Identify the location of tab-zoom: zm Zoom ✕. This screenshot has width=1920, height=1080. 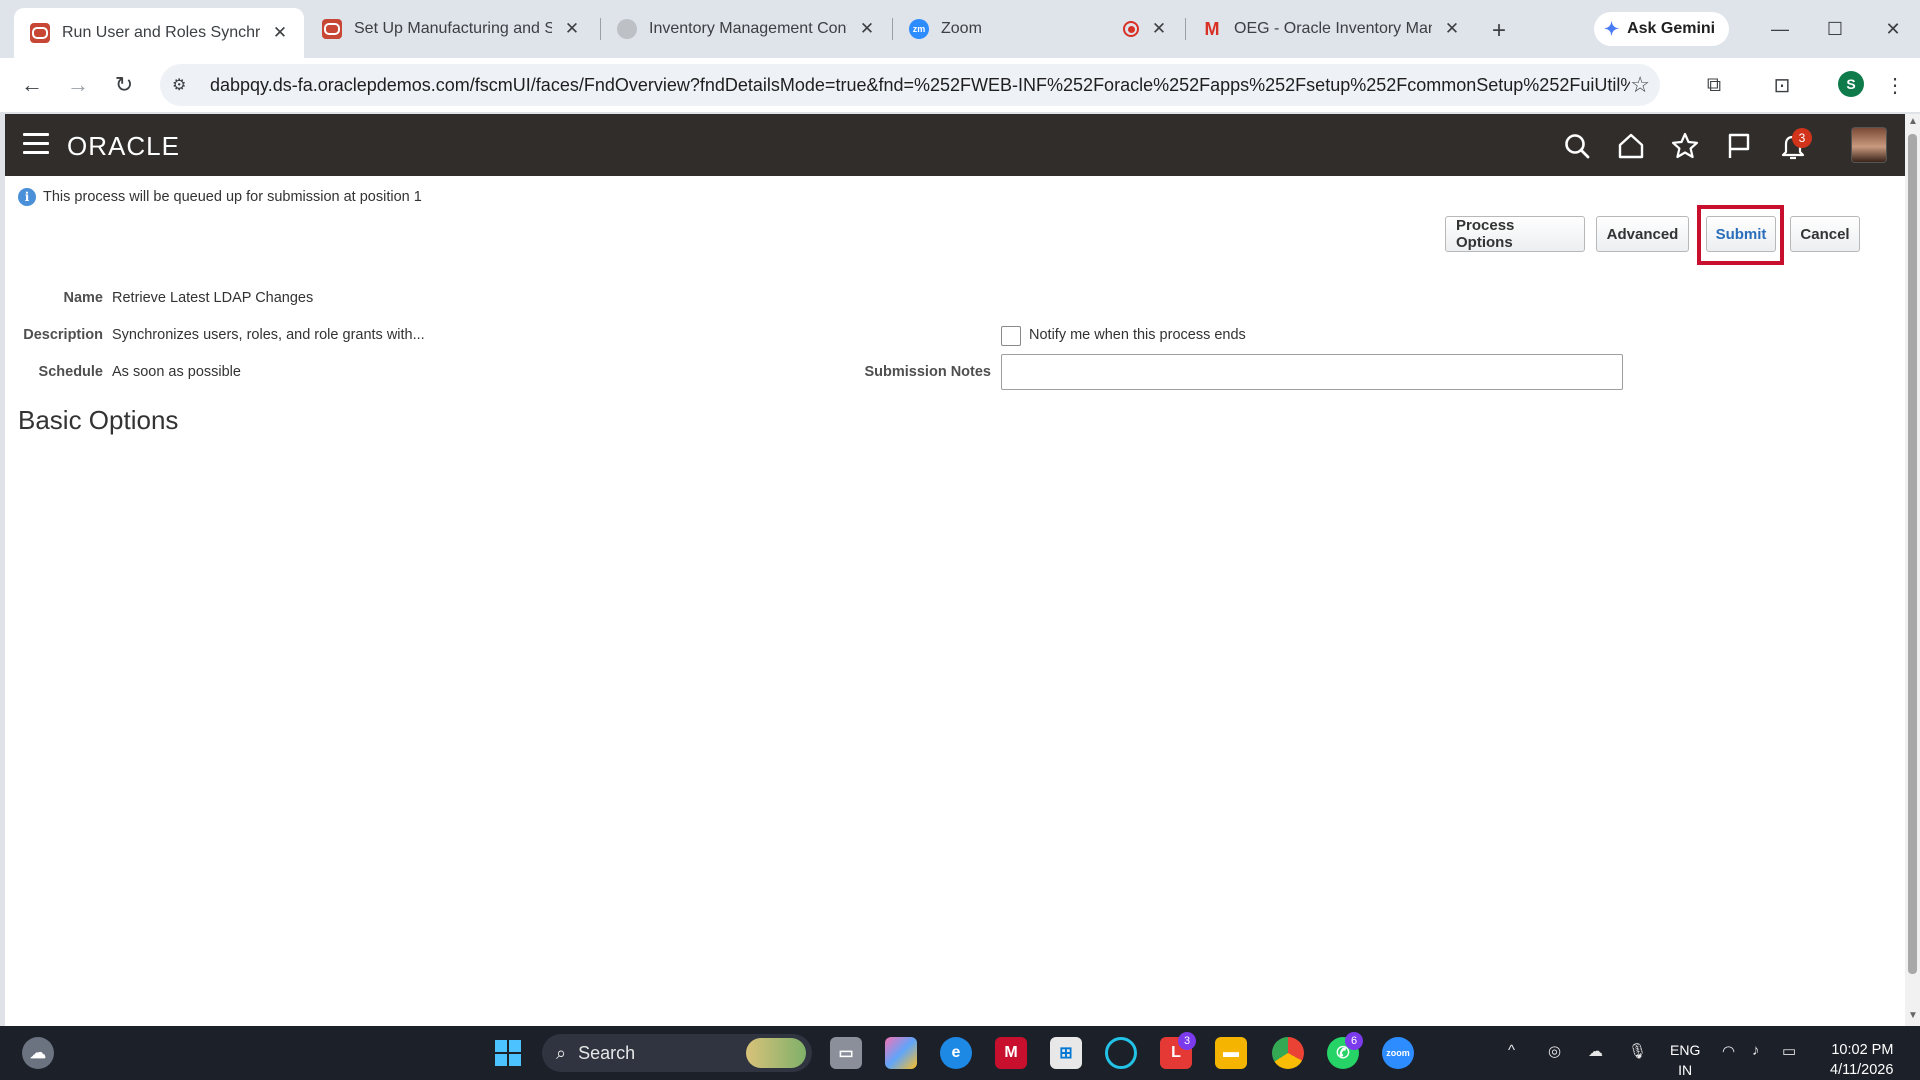
(1038, 29).